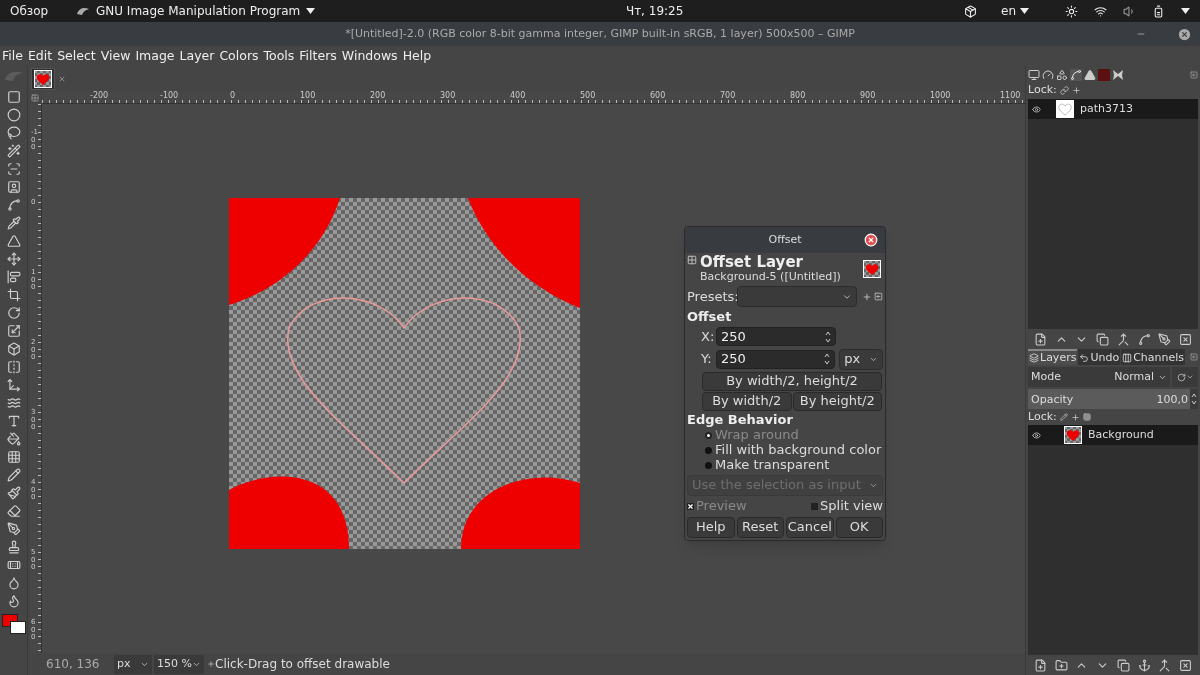 The image size is (1200, 675). I want to click on radio-option: Fill with background color, so click(793, 450).